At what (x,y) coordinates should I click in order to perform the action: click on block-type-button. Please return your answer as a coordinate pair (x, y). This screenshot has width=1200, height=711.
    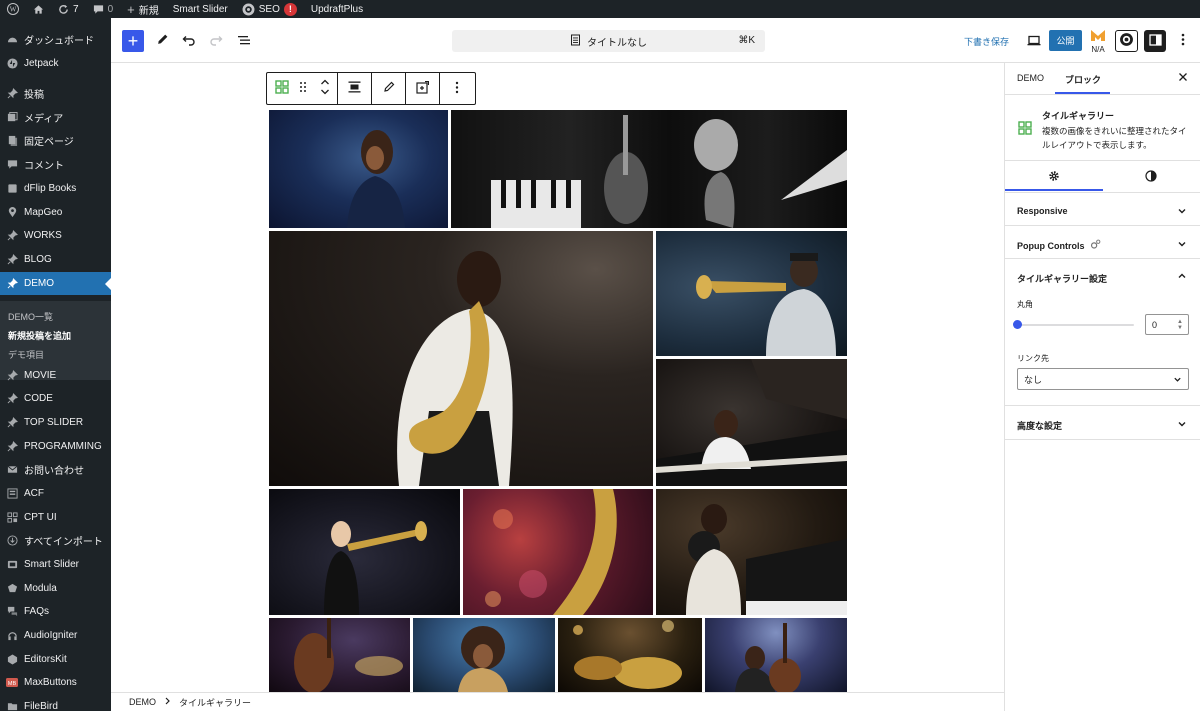
    Looking at the image, I should click on (282, 88).